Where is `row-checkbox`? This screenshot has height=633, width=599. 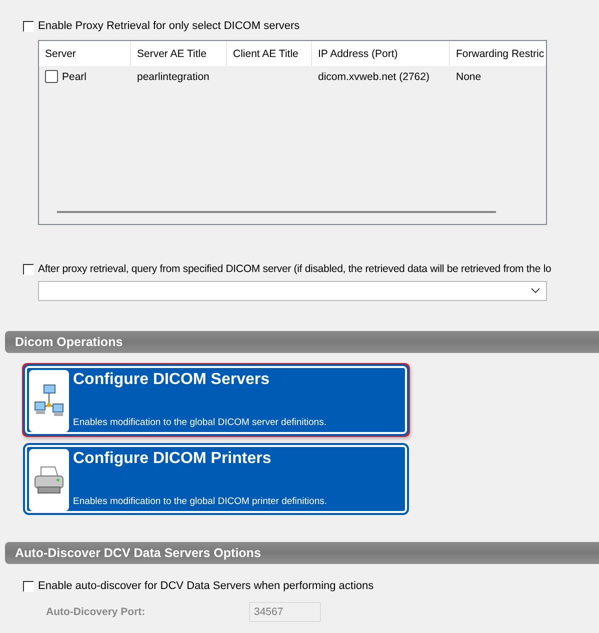 row-checkbox is located at coordinates (51, 76).